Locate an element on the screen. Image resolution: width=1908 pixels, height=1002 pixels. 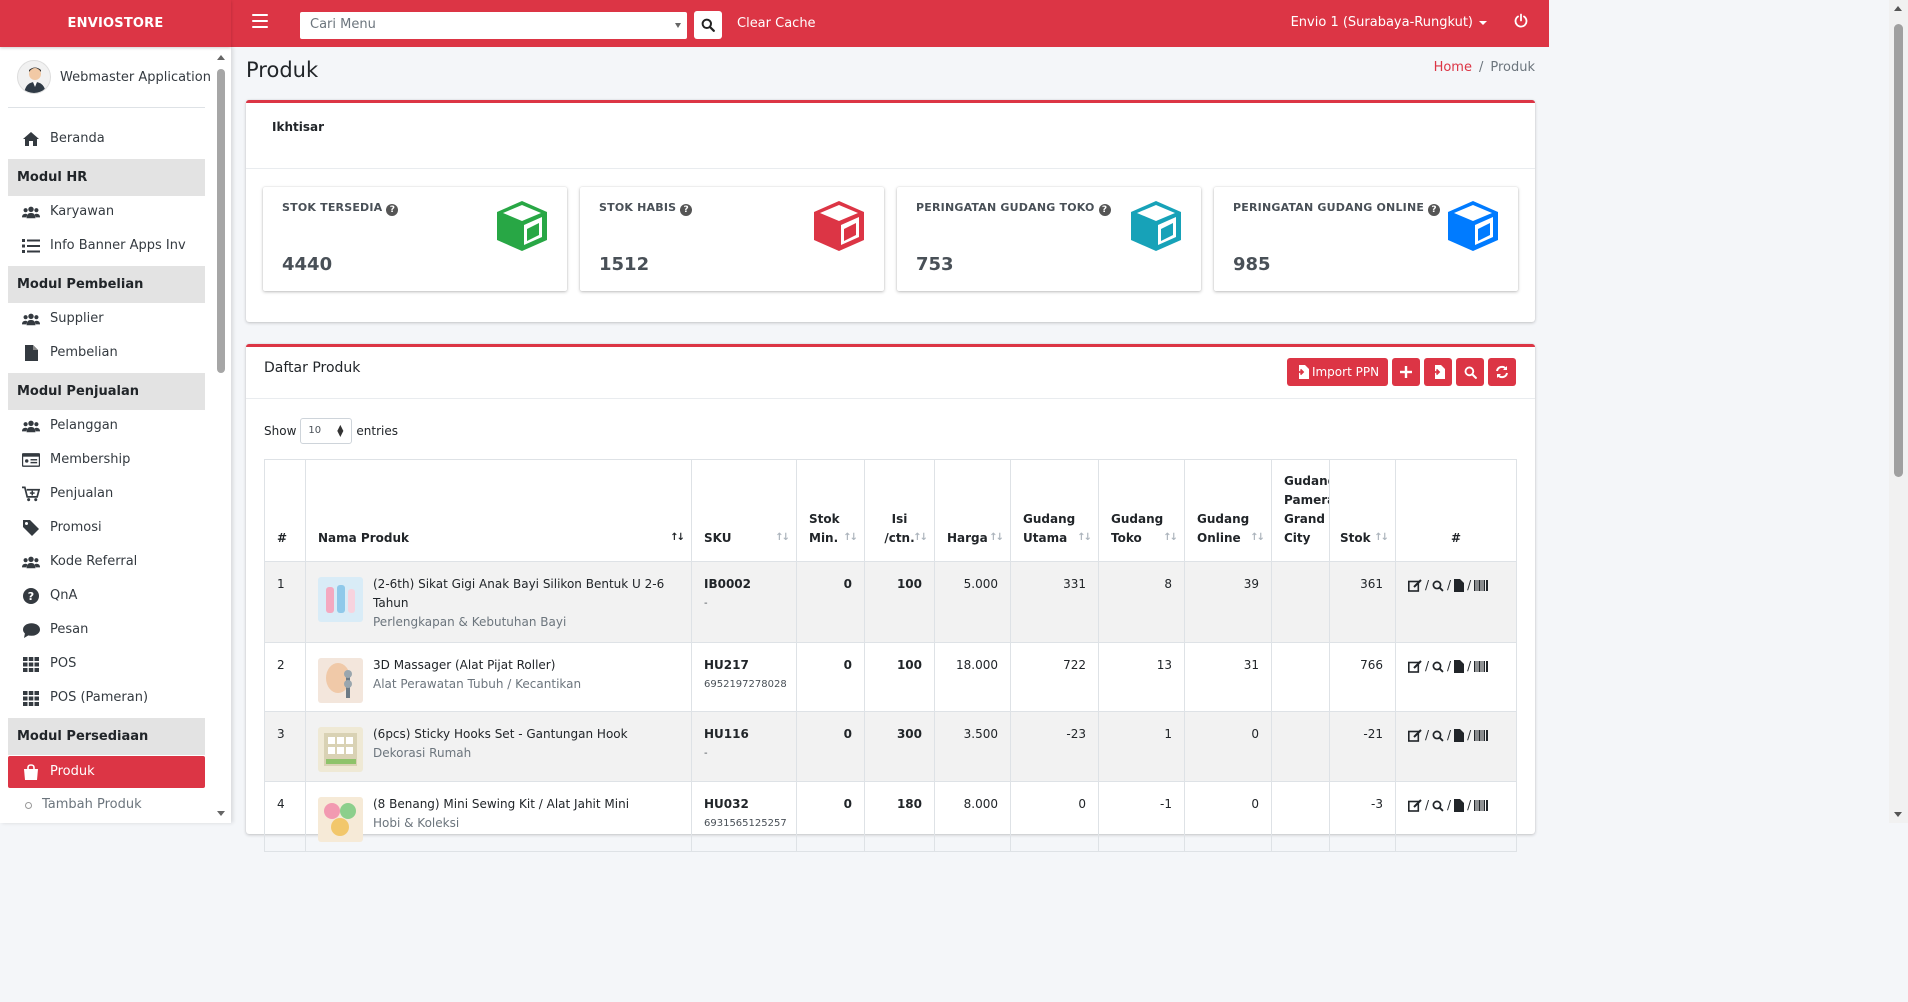
column-header-sku: SKU ↑↓ is located at coordinates (744, 510).